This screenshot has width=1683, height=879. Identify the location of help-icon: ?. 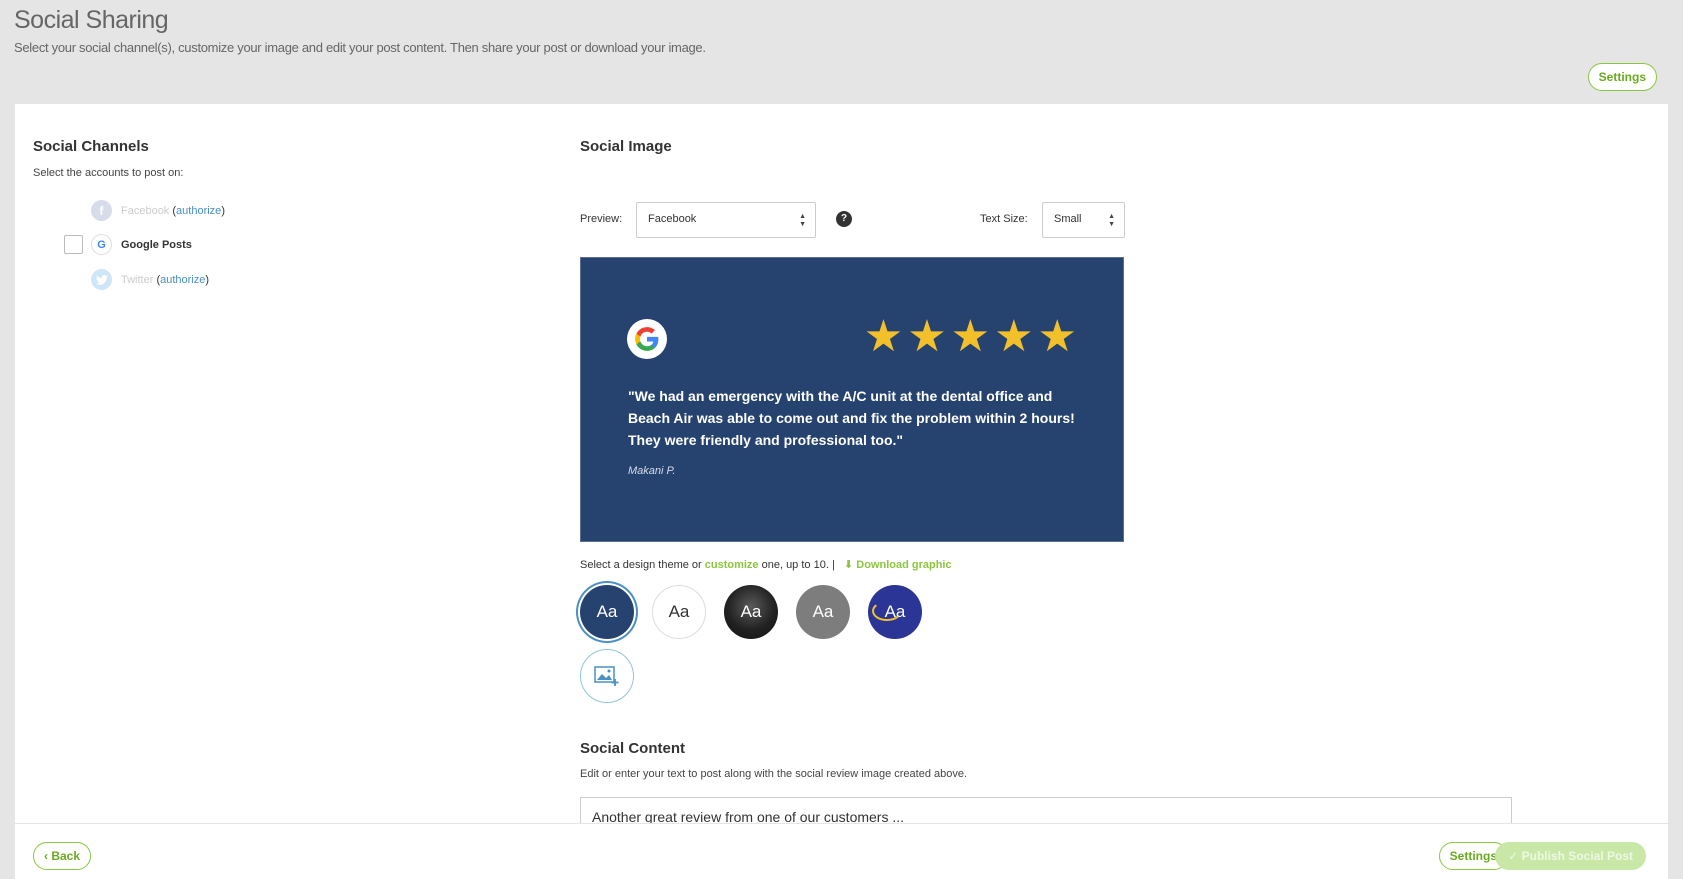
(844, 219).